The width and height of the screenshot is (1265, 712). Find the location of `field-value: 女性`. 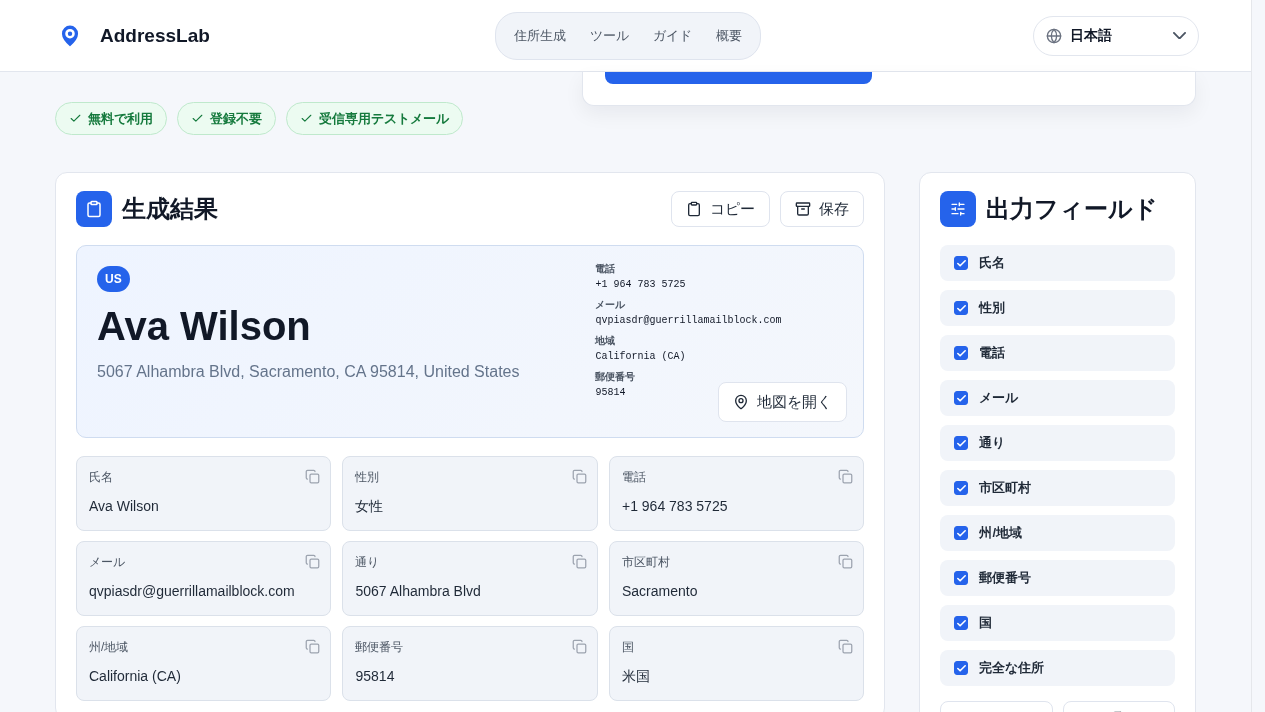

field-value: 女性 is located at coordinates (370, 507).